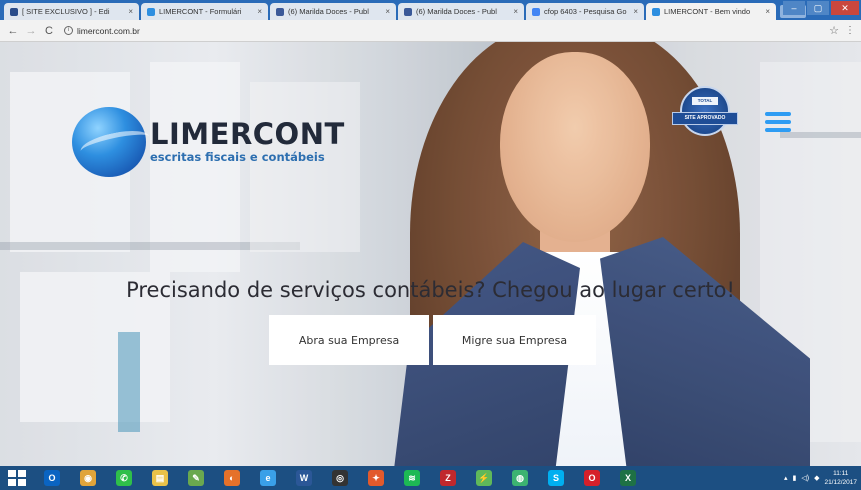 The height and width of the screenshot is (490, 861). What do you see at coordinates (49, 31) in the screenshot?
I see `reload-button: C` at bounding box center [49, 31].